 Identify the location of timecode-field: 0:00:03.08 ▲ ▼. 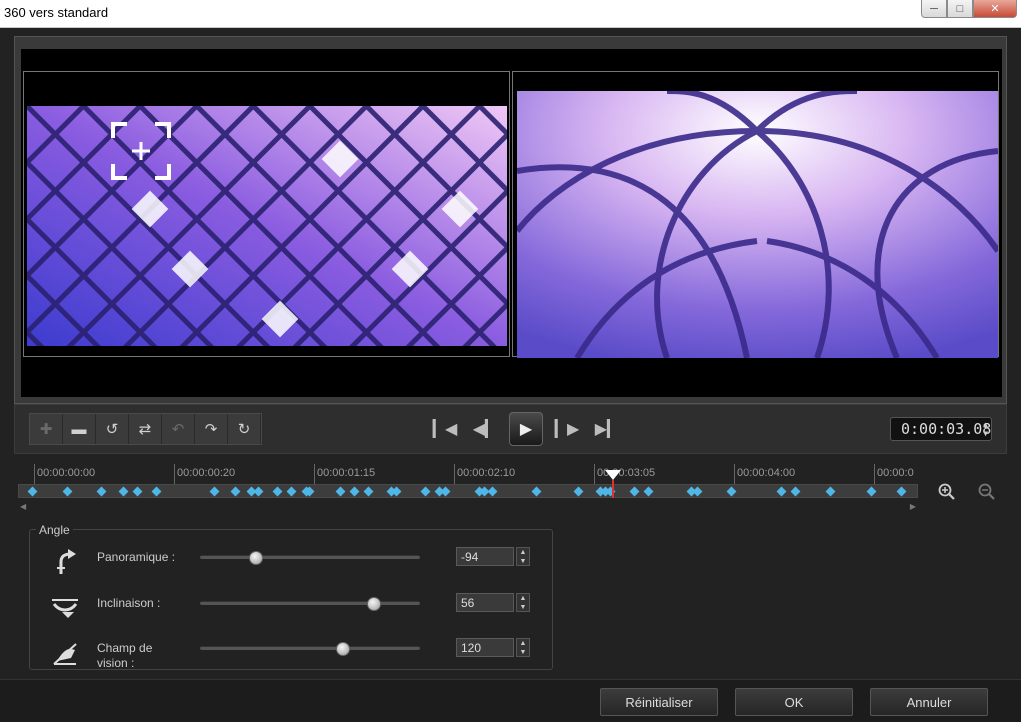
(941, 429).